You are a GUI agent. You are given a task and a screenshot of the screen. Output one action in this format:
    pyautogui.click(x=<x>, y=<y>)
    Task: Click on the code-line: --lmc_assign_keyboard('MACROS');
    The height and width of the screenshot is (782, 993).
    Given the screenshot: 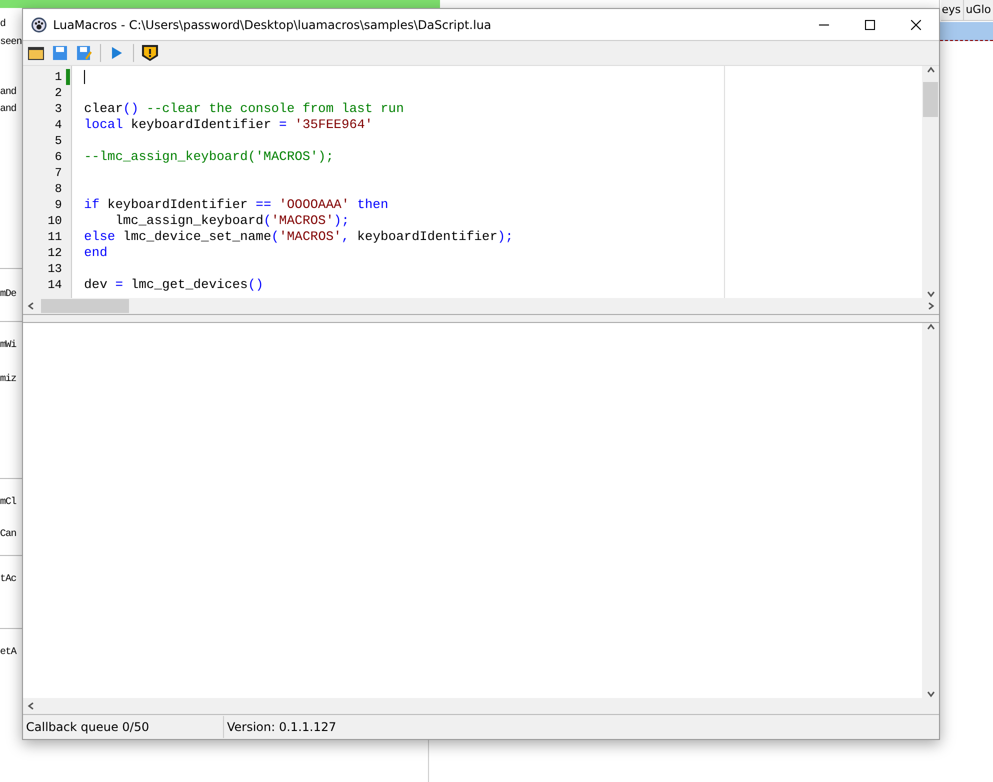 What is the action you would take?
    pyautogui.click(x=209, y=157)
    